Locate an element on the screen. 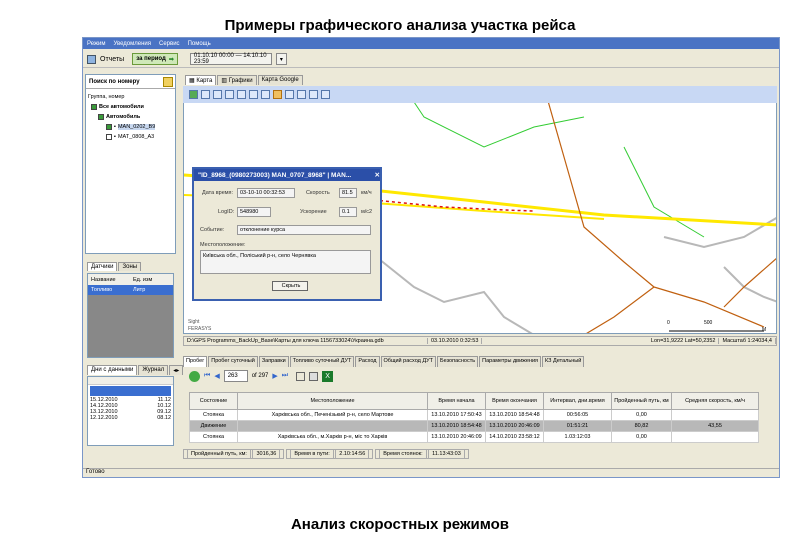 The width and height of the screenshot is (800, 551). tree-item-group: Автомобиль is located at coordinates (130, 117).